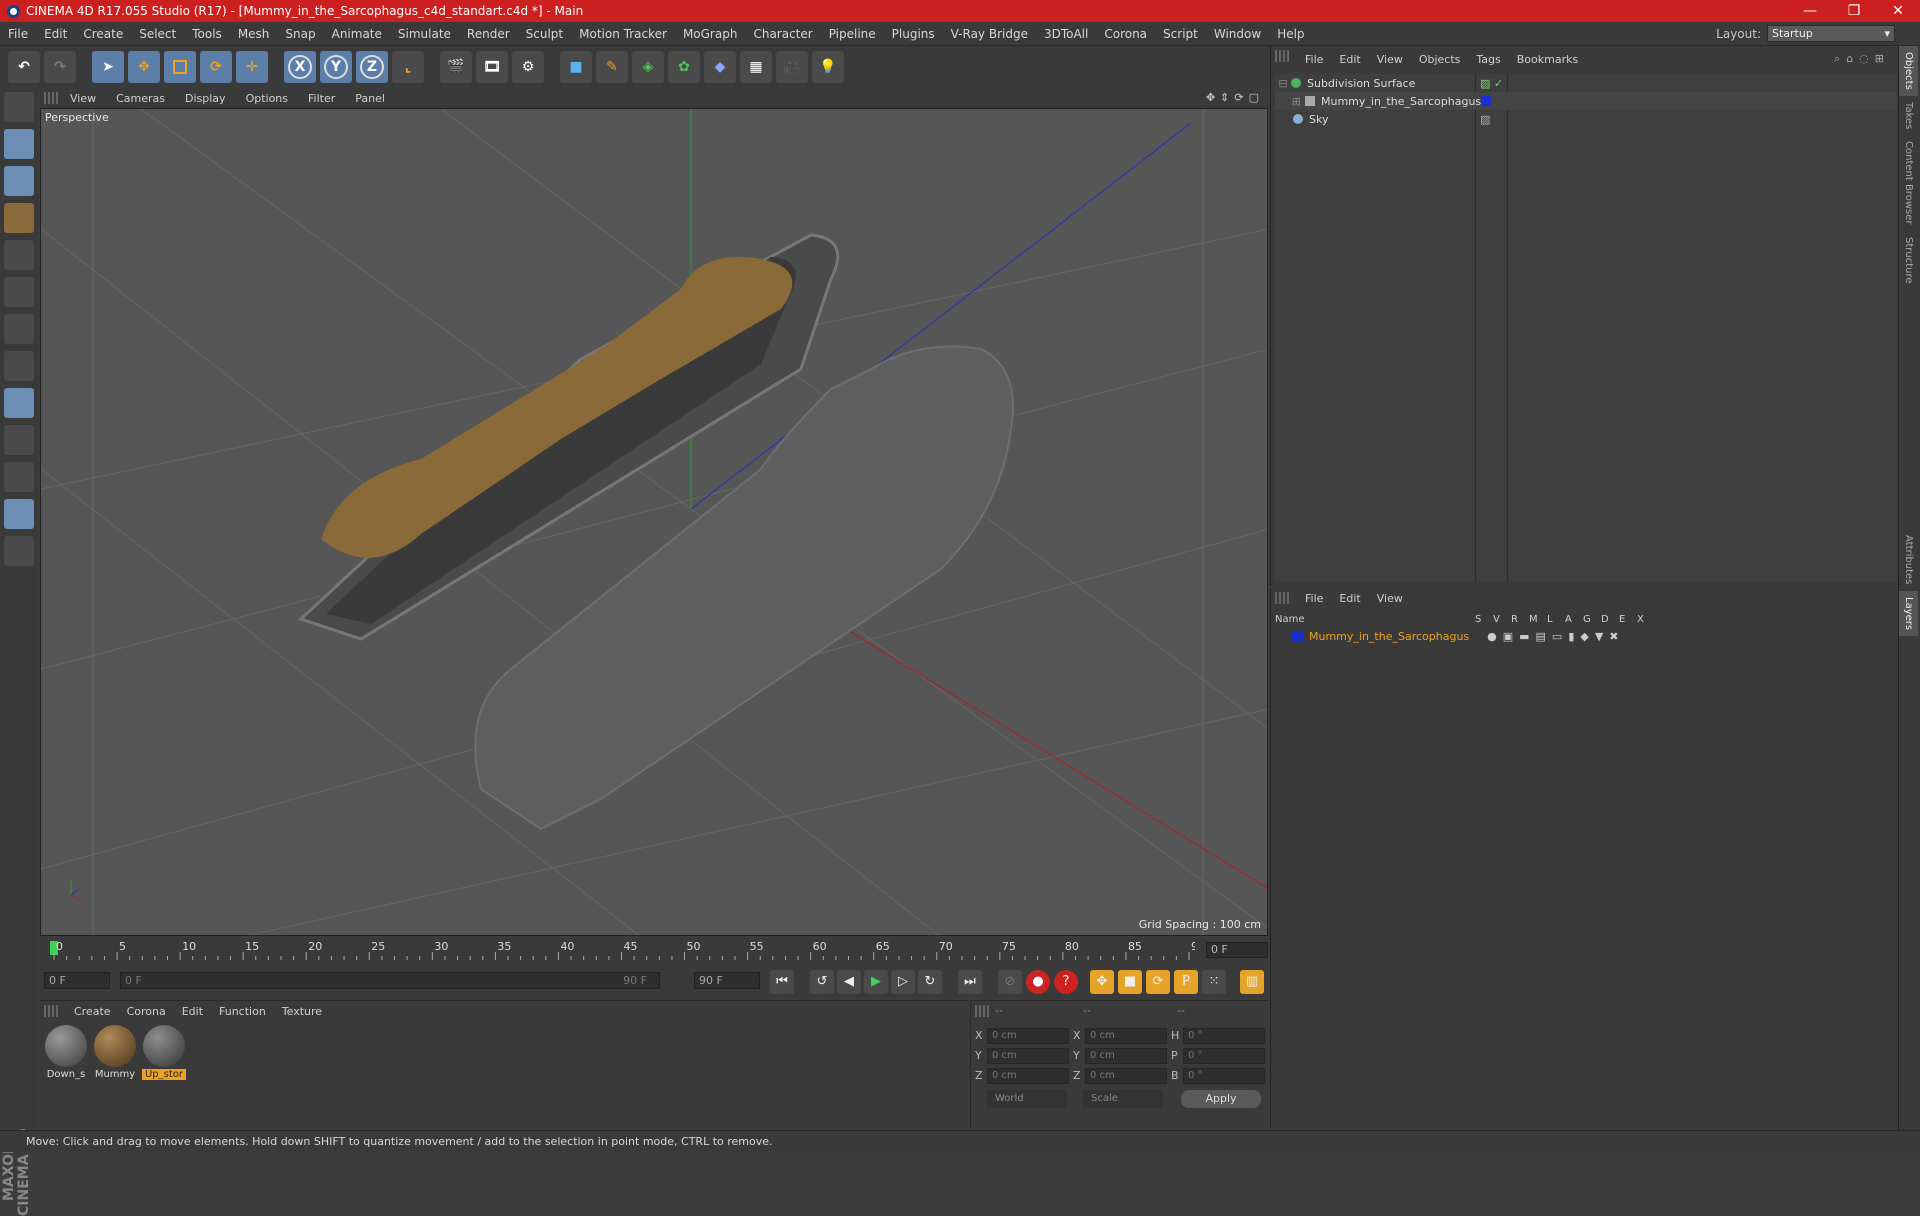 The height and width of the screenshot is (1216, 1920). Describe the element at coordinates (146, 1011) in the screenshot. I see `material-menu-corona: Corona` at that location.